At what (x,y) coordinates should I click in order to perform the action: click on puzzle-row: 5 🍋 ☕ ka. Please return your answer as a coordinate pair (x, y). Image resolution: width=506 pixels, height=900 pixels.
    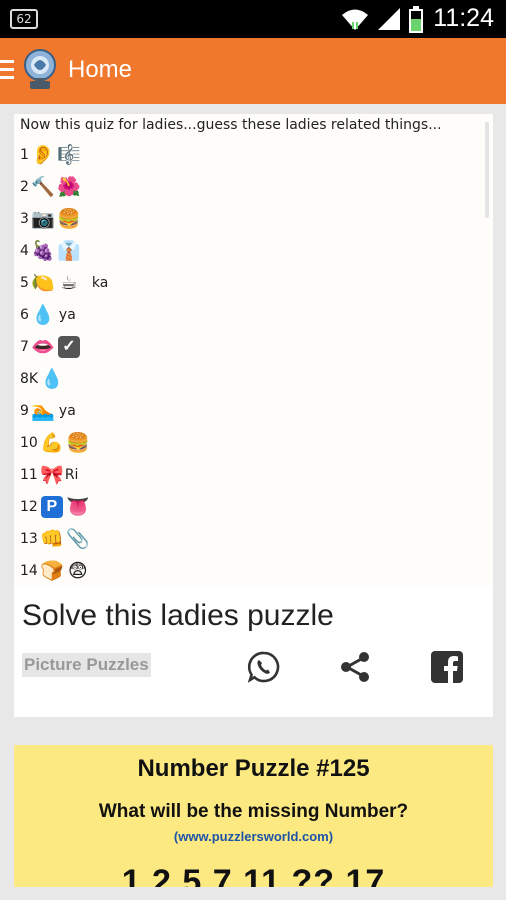
    Looking at the image, I should click on (64, 283).